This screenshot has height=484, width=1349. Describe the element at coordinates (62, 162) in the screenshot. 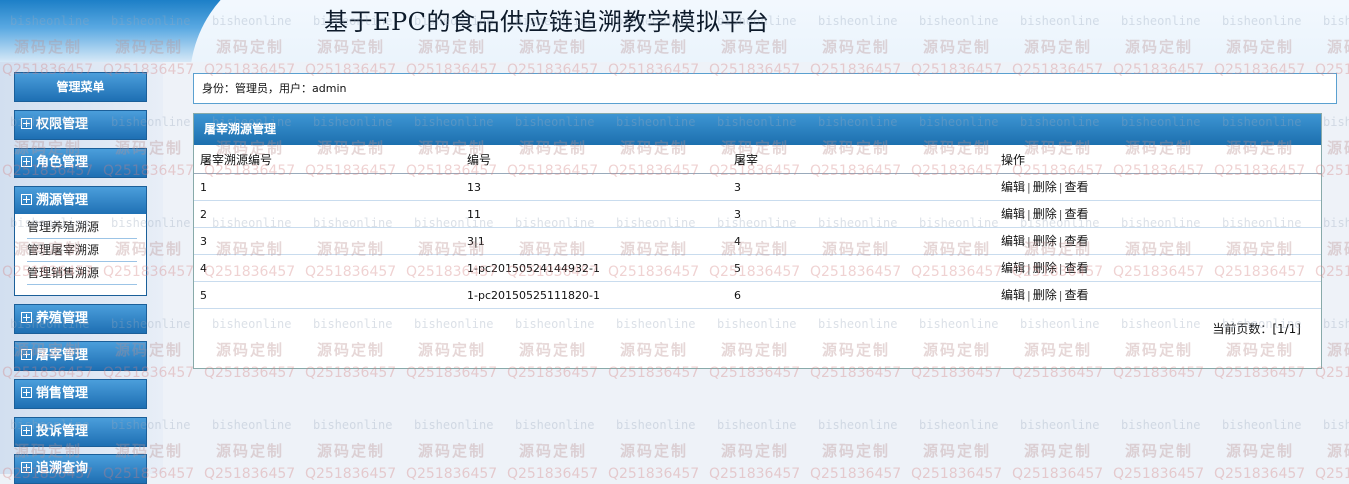

I see `menu-group-label: 角色管理` at that location.